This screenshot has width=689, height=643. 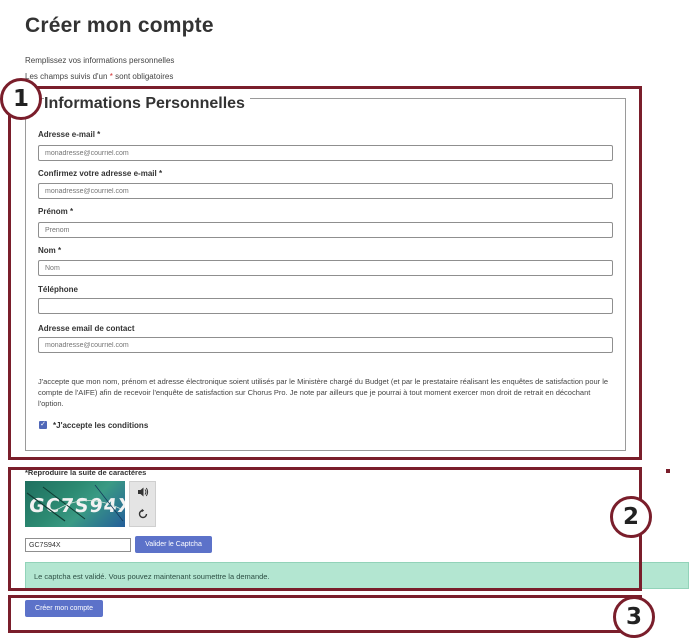 What do you see at coordinates (631, 517) in the screenshot?
I see `annotation-marker-2: 2` at bounding box center [631, 517].